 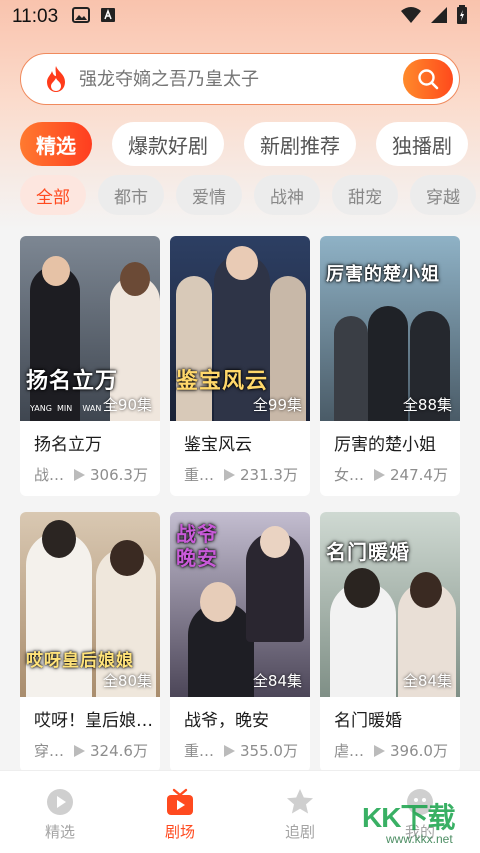 What do you see at coordinates (56, 79) in the screenshot?
I see `flame-icon` at bounding box center [56, 79].